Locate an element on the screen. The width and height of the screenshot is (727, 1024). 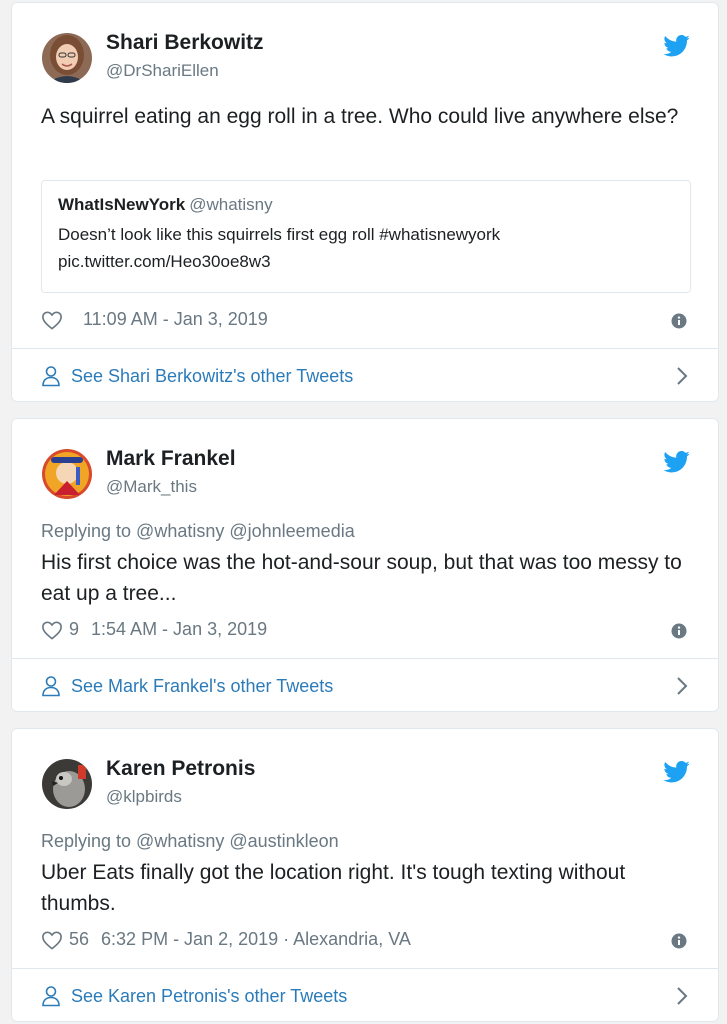
see-other-tweets-link: See Shari Berkowitz's other Tweets is located at coordinates (365, 376).